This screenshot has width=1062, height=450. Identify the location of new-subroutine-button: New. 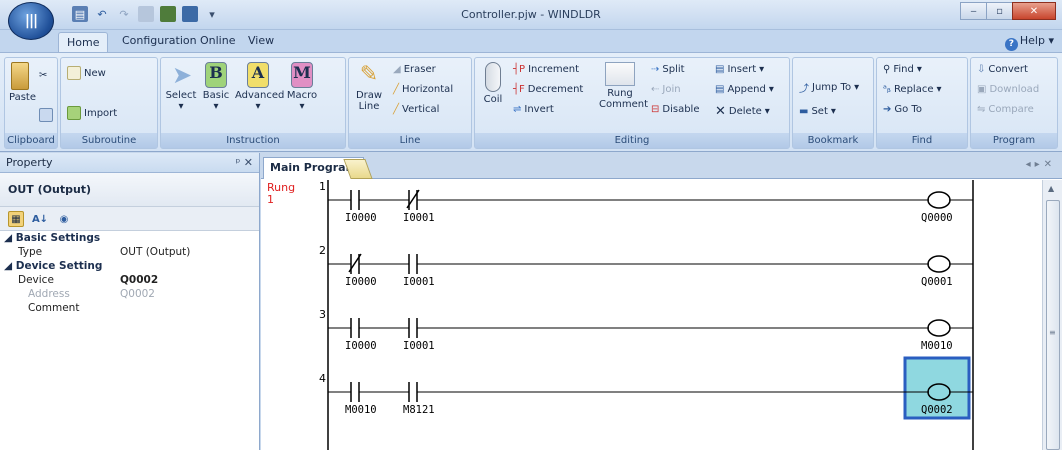
(86, 73).